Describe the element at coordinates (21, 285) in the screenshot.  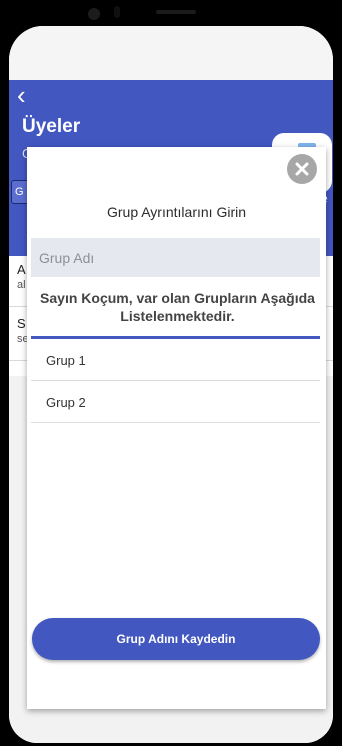
I see `member-detail: al` at that location.